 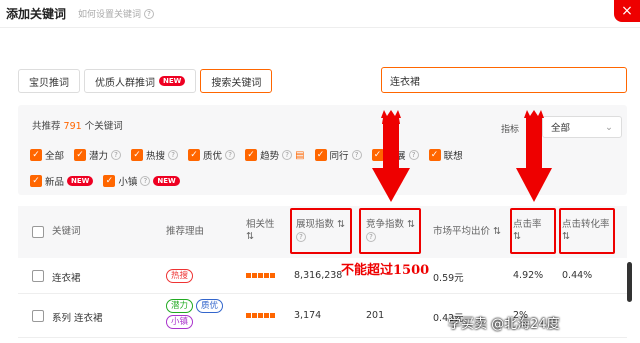 What do you see at coordinates (629, 282) in the screenshot?
I see `vertical-scrollbar` at bounding box center [629, 282].